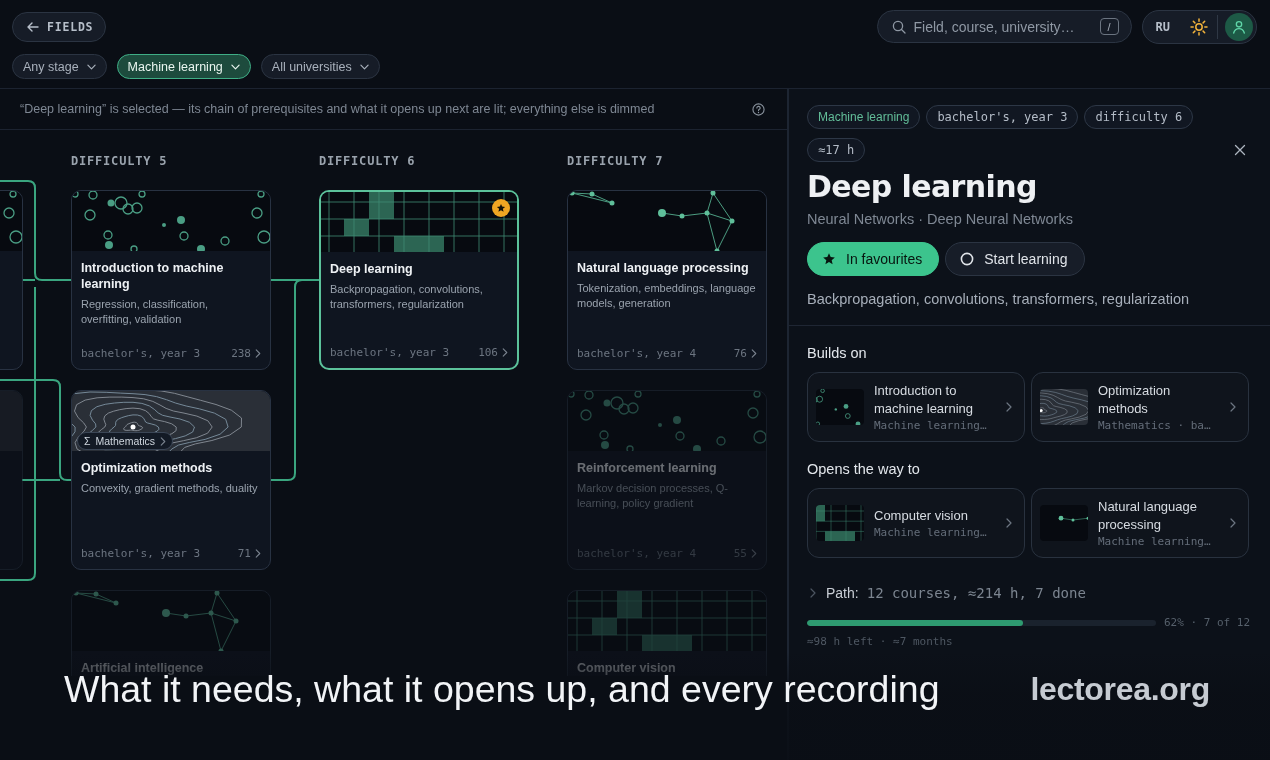 Image resolution: width=1270 pixels, height=760 pixels. I want to click on section-heading: Opens the way to, so click(864, 469).